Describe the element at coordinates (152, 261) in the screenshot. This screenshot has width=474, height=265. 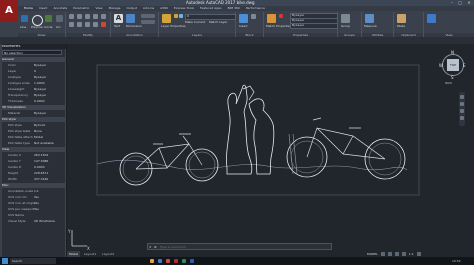
I see `file-explorer-icon` at that location.